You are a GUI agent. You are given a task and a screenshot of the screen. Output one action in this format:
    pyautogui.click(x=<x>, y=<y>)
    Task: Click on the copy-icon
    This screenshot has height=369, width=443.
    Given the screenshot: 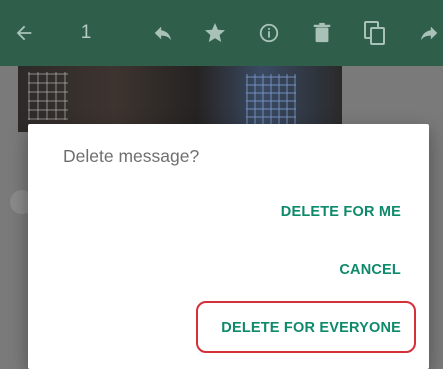 What is the action you would take?
    pyautogui.click(x=375, y=33)
    